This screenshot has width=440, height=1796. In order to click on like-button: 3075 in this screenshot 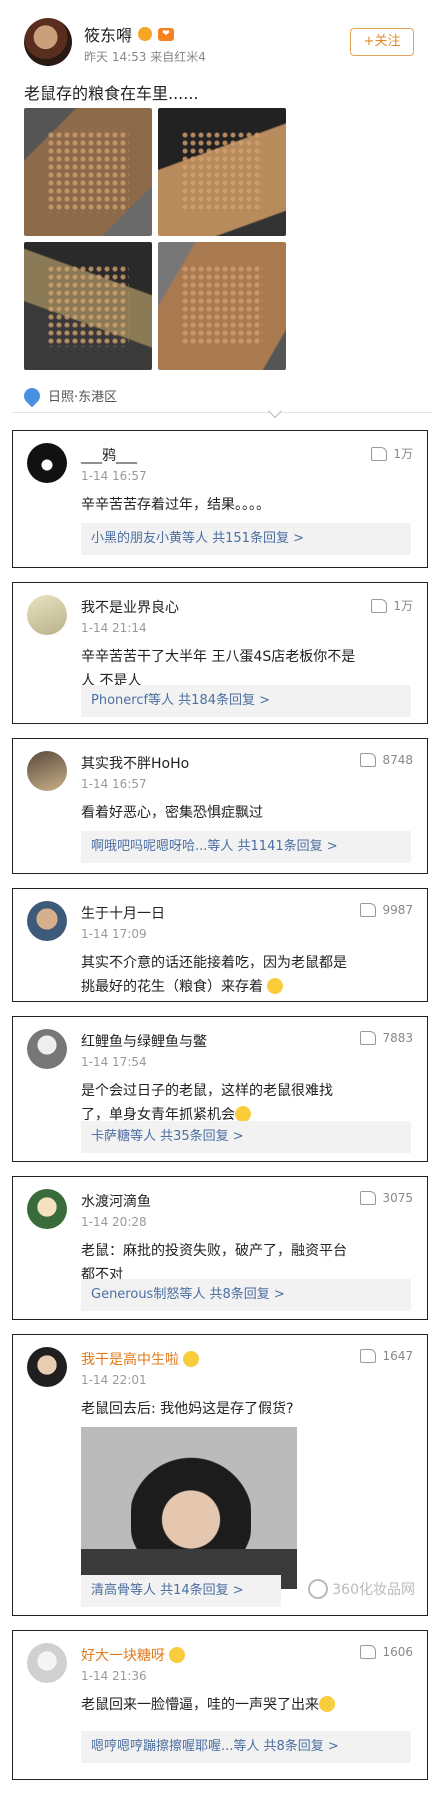, I will do `click(386, 1198)`.